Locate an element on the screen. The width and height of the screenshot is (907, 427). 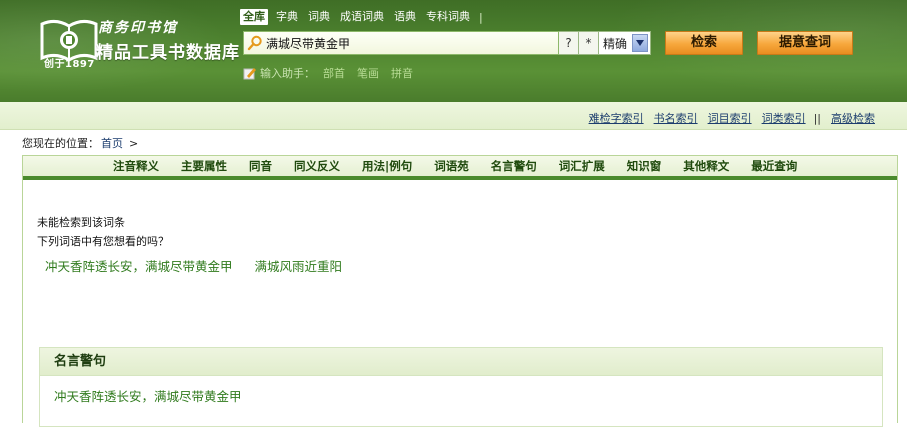
suggestion-list: 冲天香阵透长安，满城尽带黄金甲 满城风雨近重阳 is located at coordinates (204, 265).